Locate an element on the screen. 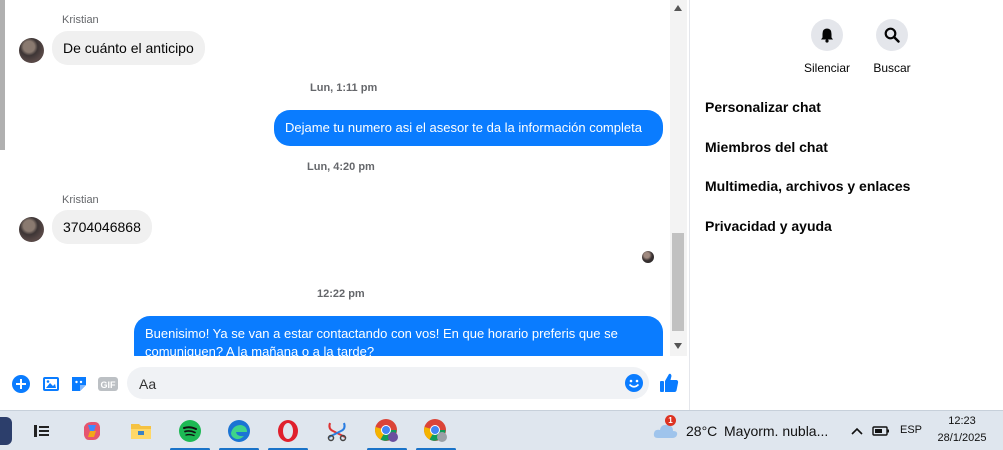  menu-item-chat-members: Miembros del chat is located at coordinates (766, 147).